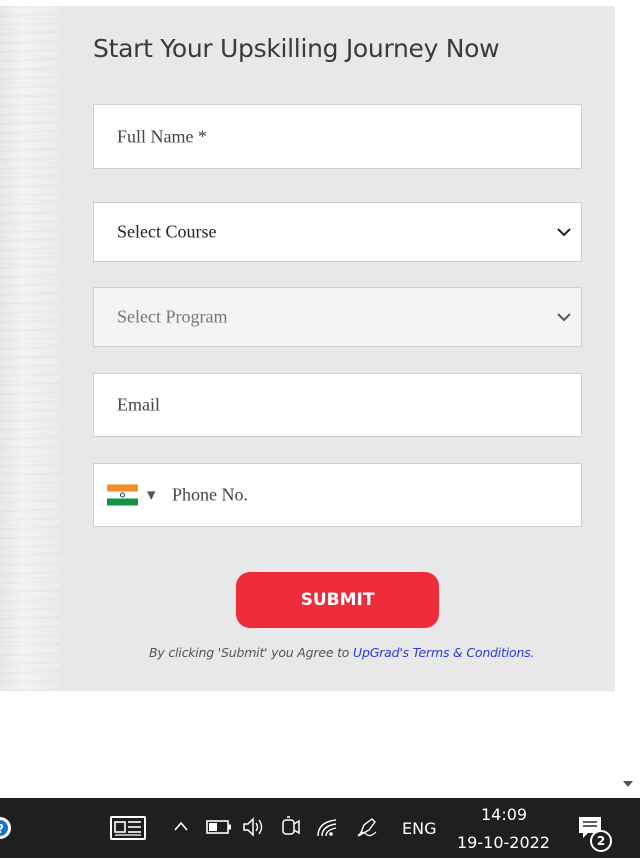 This screenshot has width=640, height=858. I want to click on form-title: Start Your Upskilling Journey Now, so click(296, 48).